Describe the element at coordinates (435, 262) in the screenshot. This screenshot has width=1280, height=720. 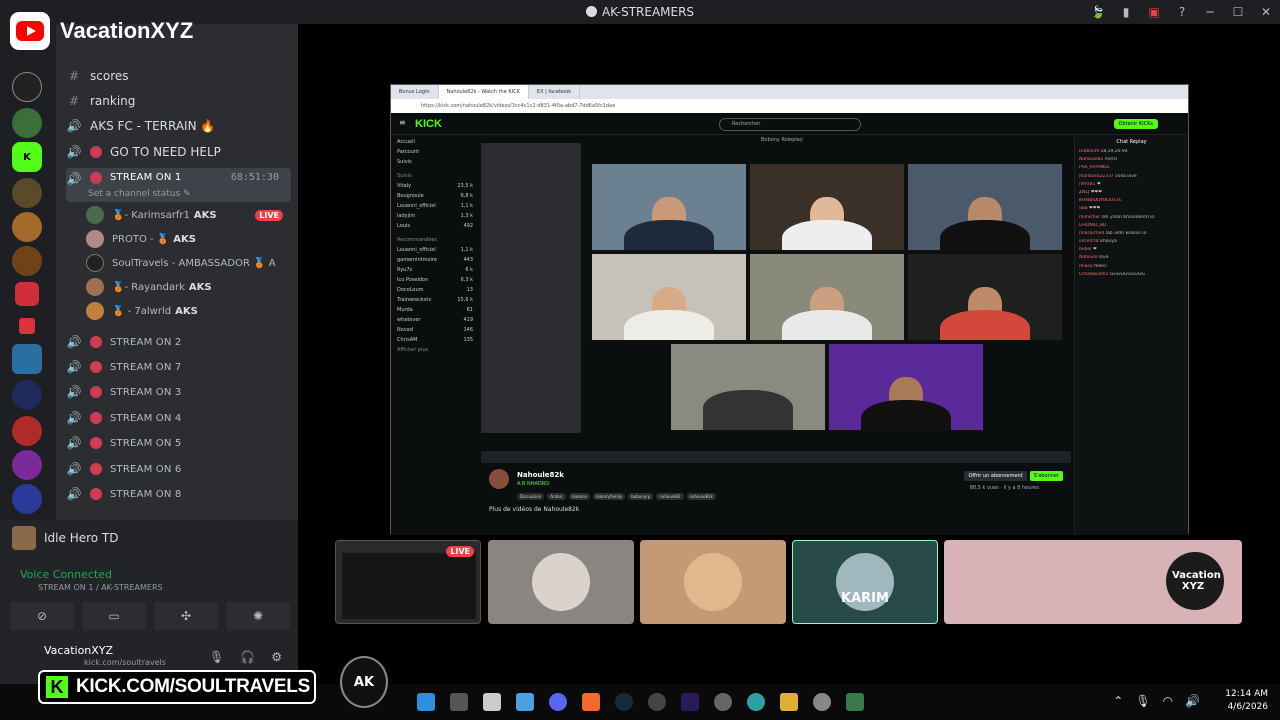
I see `recommended-channel: gamemintmoire 443` at that location.